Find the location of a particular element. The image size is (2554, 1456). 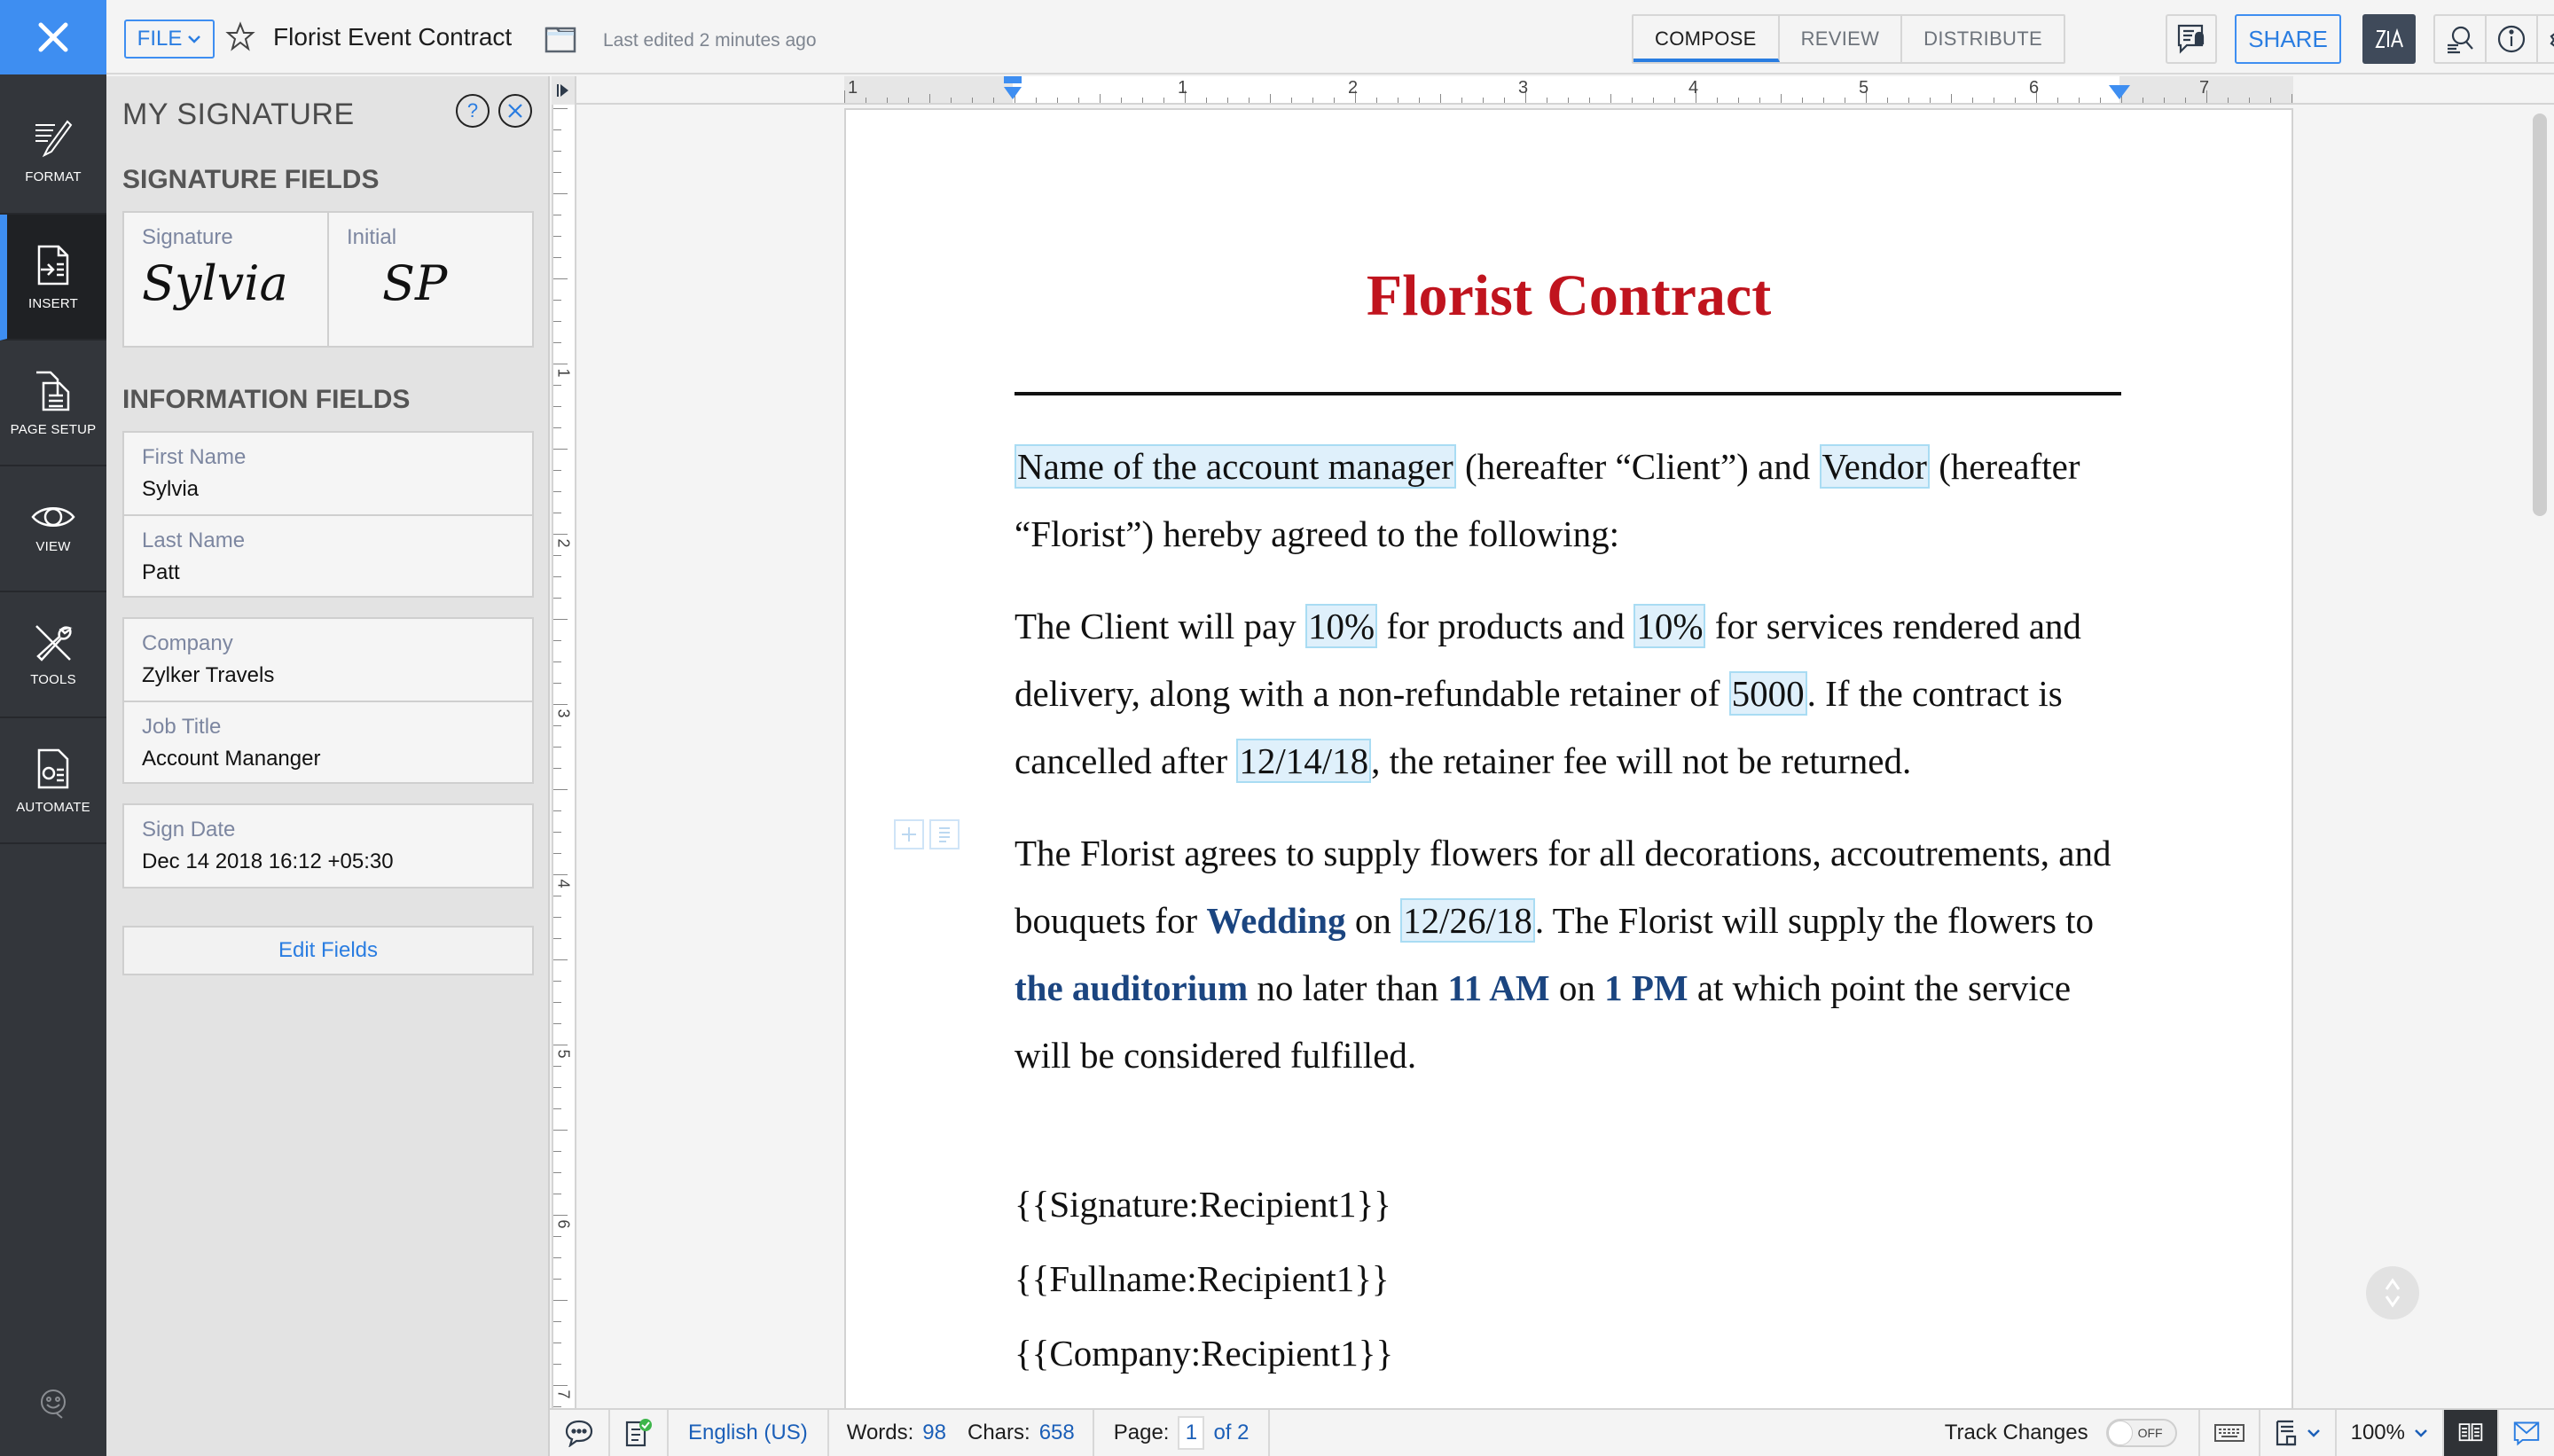

text-run: on is located at coordinates (1577, 987).